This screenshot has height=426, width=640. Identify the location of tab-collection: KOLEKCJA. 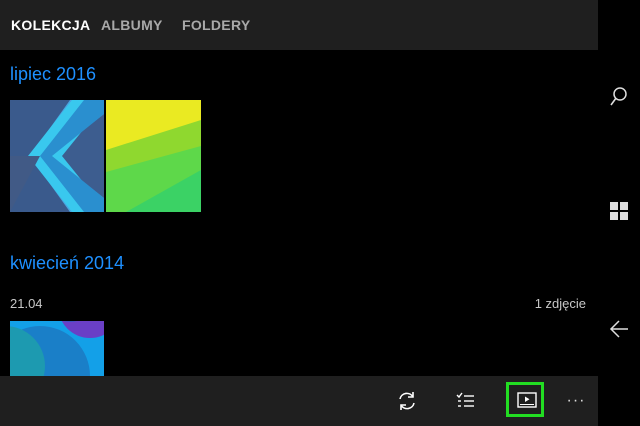
(50, 25).